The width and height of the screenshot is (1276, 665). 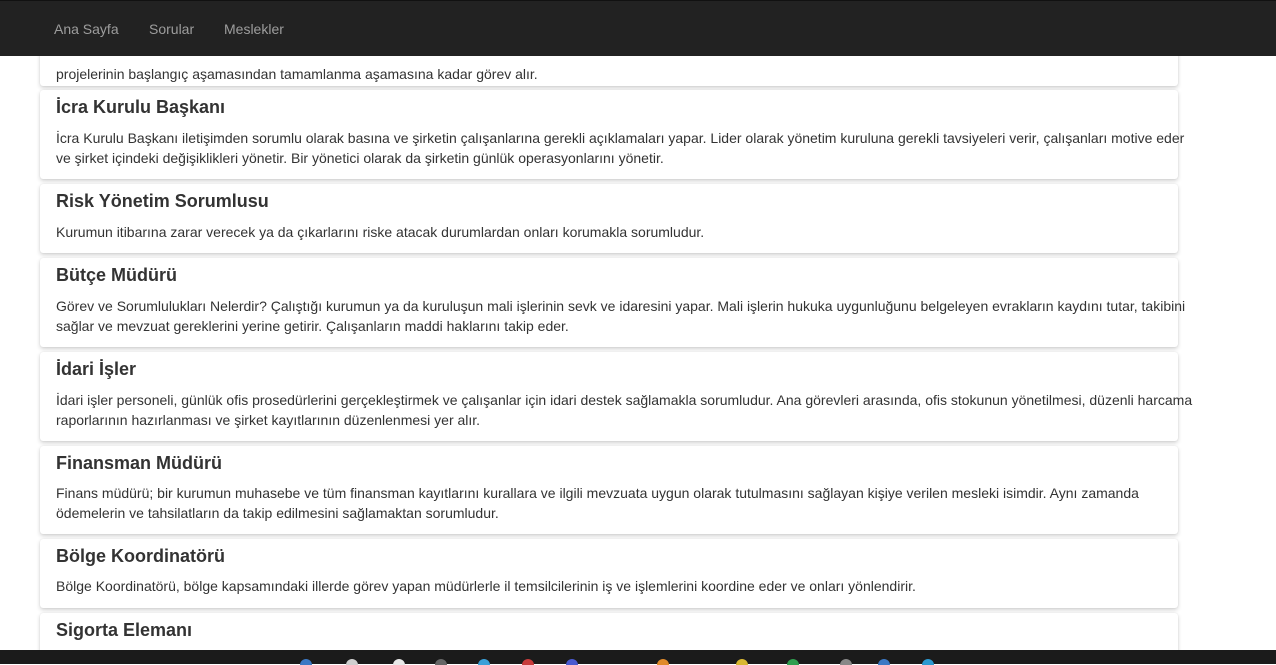 What do you see at coordinates (86, 29) in the screenshot?
I see `nav-link-home: Ana Sayfa` at bounding box center [86, 29].